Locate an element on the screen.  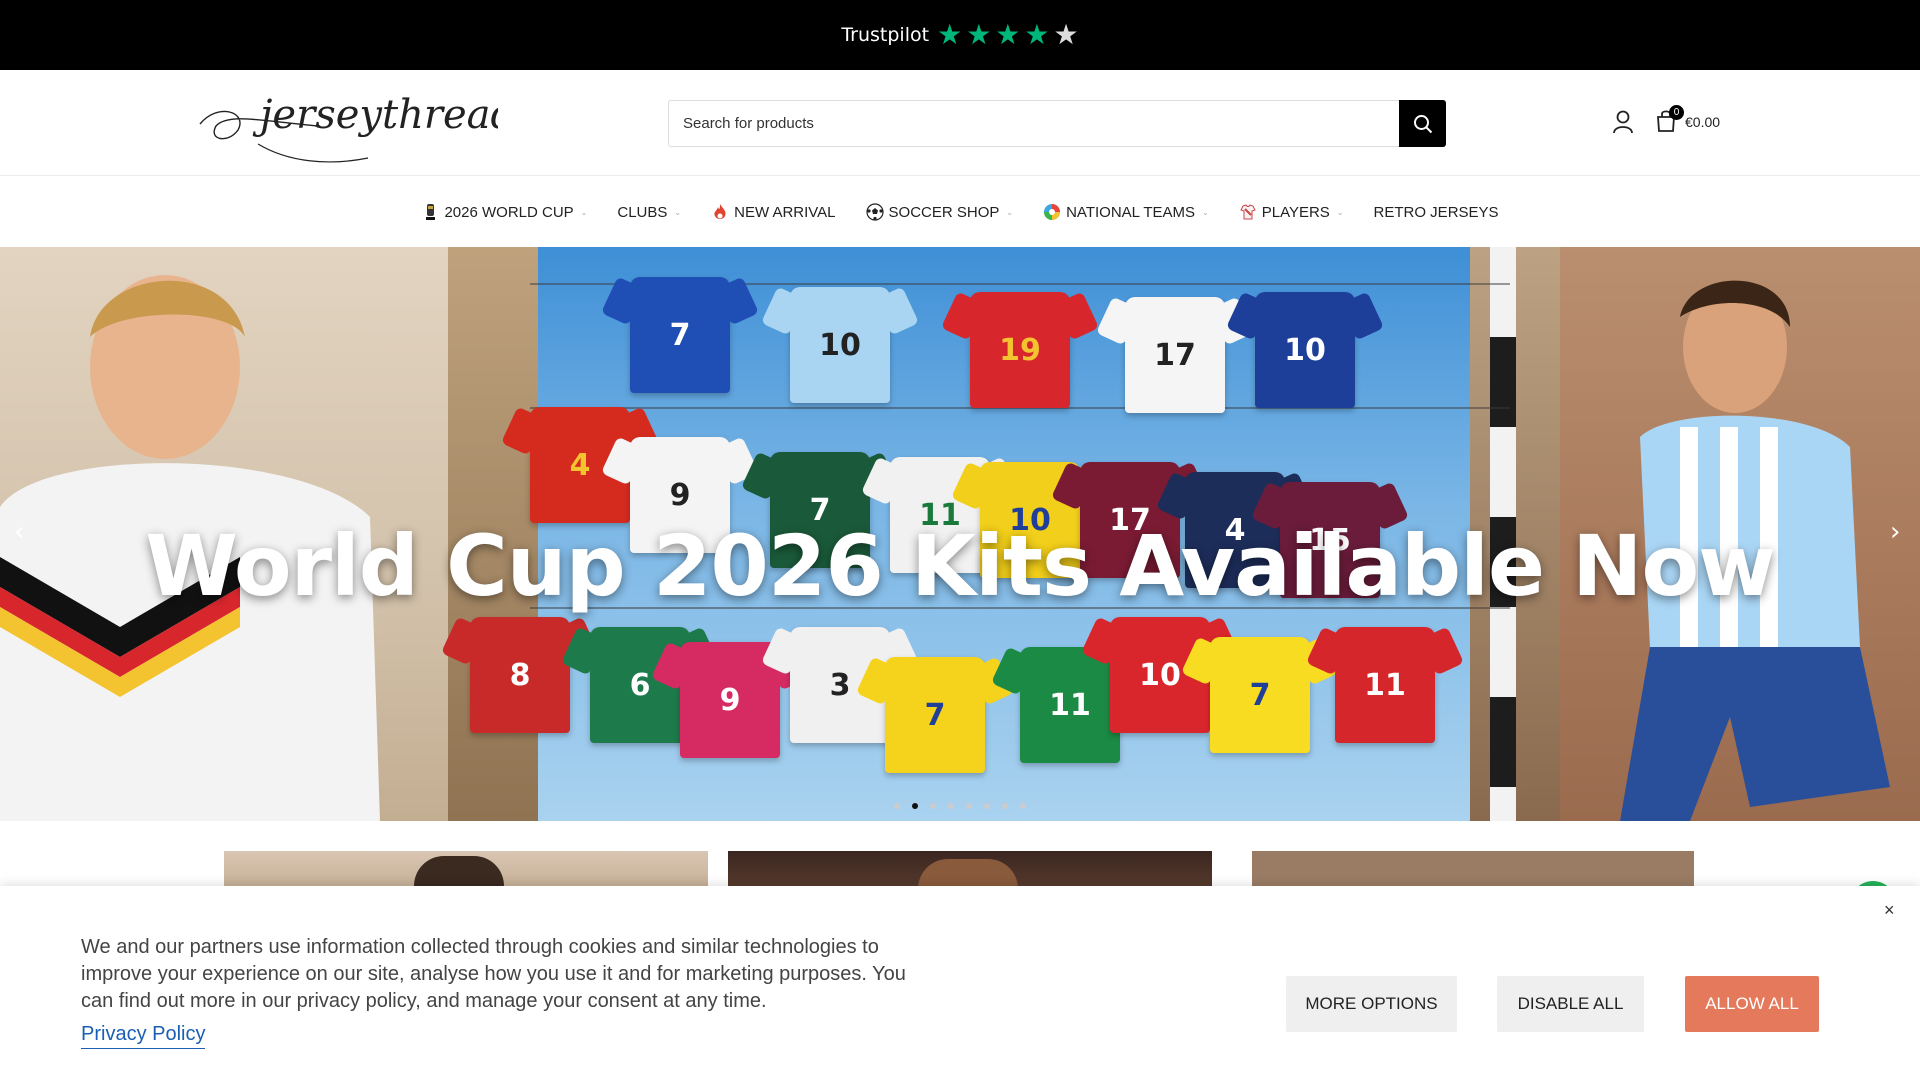
soccer-ball-icon is located at coordinates (874, 212).